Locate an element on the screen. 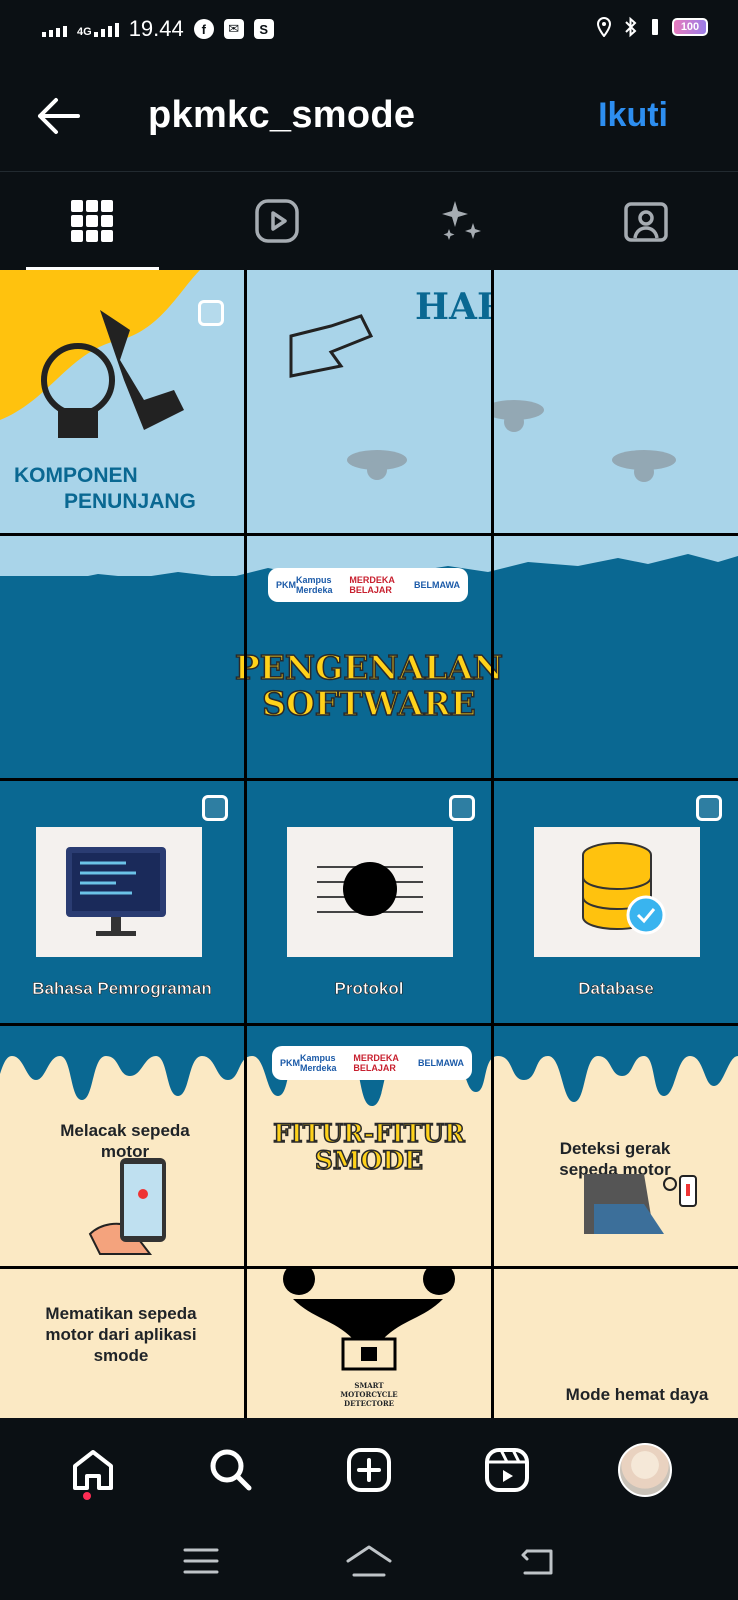 The width and height of the screenshot is (738, 1600). post-tile: Protokol is located at coordinates (369, 902).